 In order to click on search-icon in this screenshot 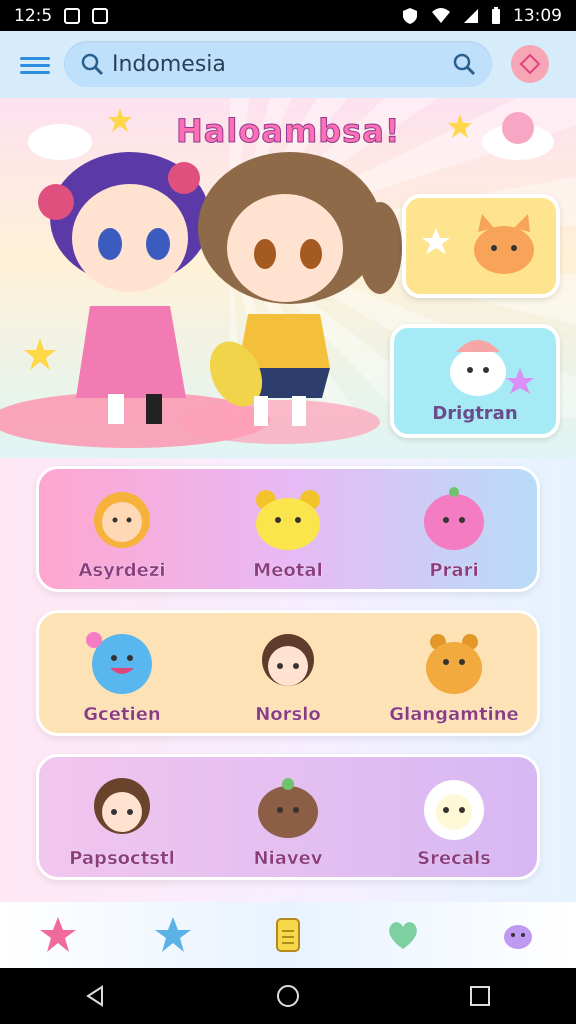, I will do `click(92, 64)`.